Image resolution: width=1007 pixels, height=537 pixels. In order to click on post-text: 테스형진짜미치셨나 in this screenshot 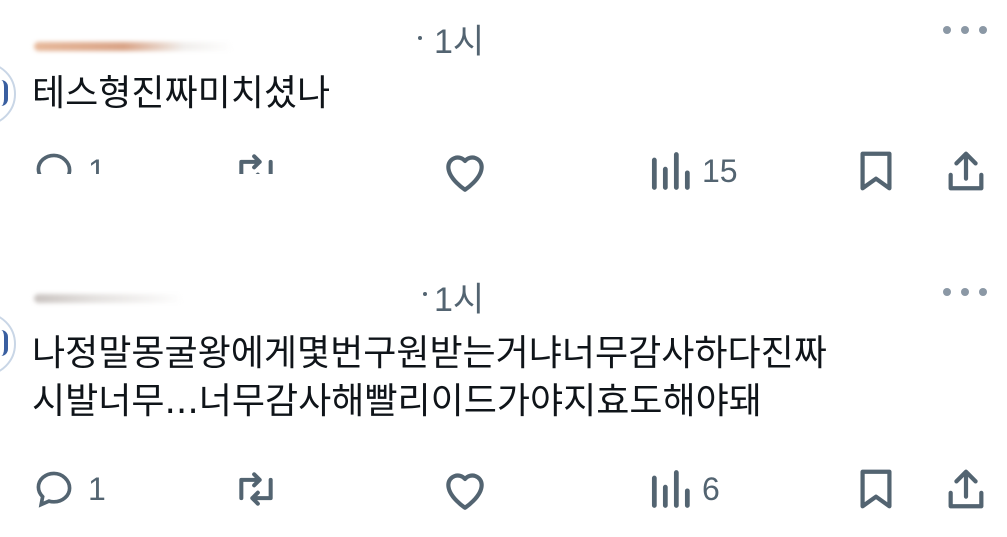, I will do `click(181, 93)`.